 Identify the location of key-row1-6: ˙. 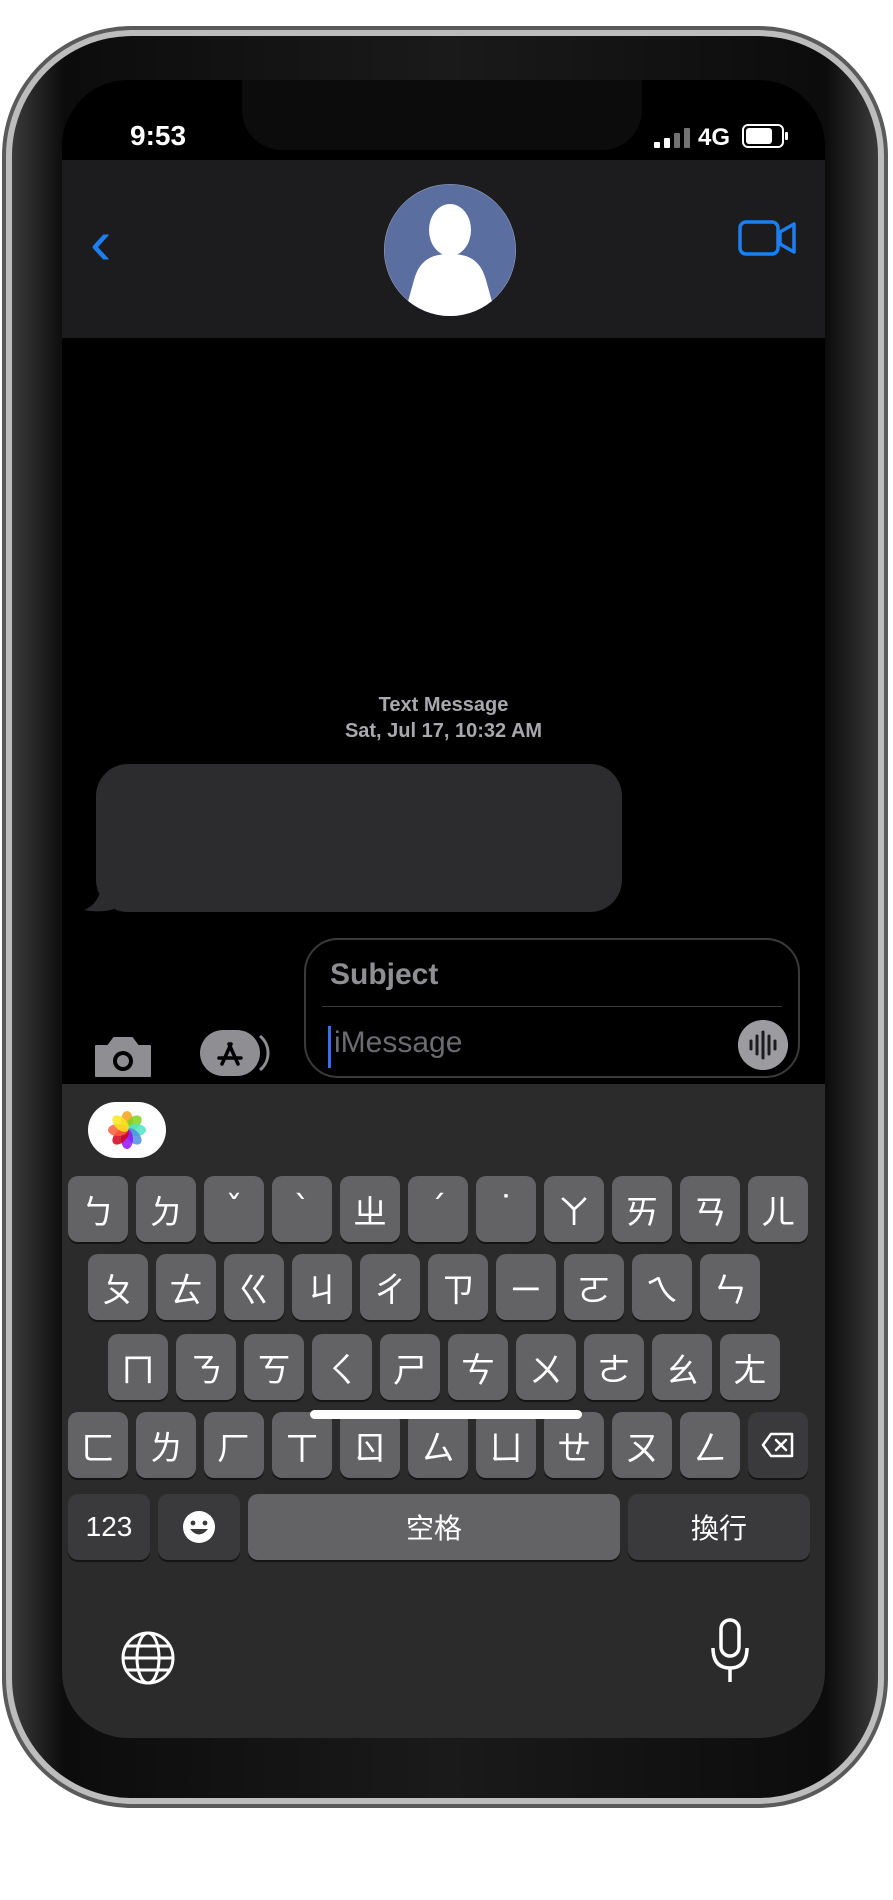
(506, 1209).